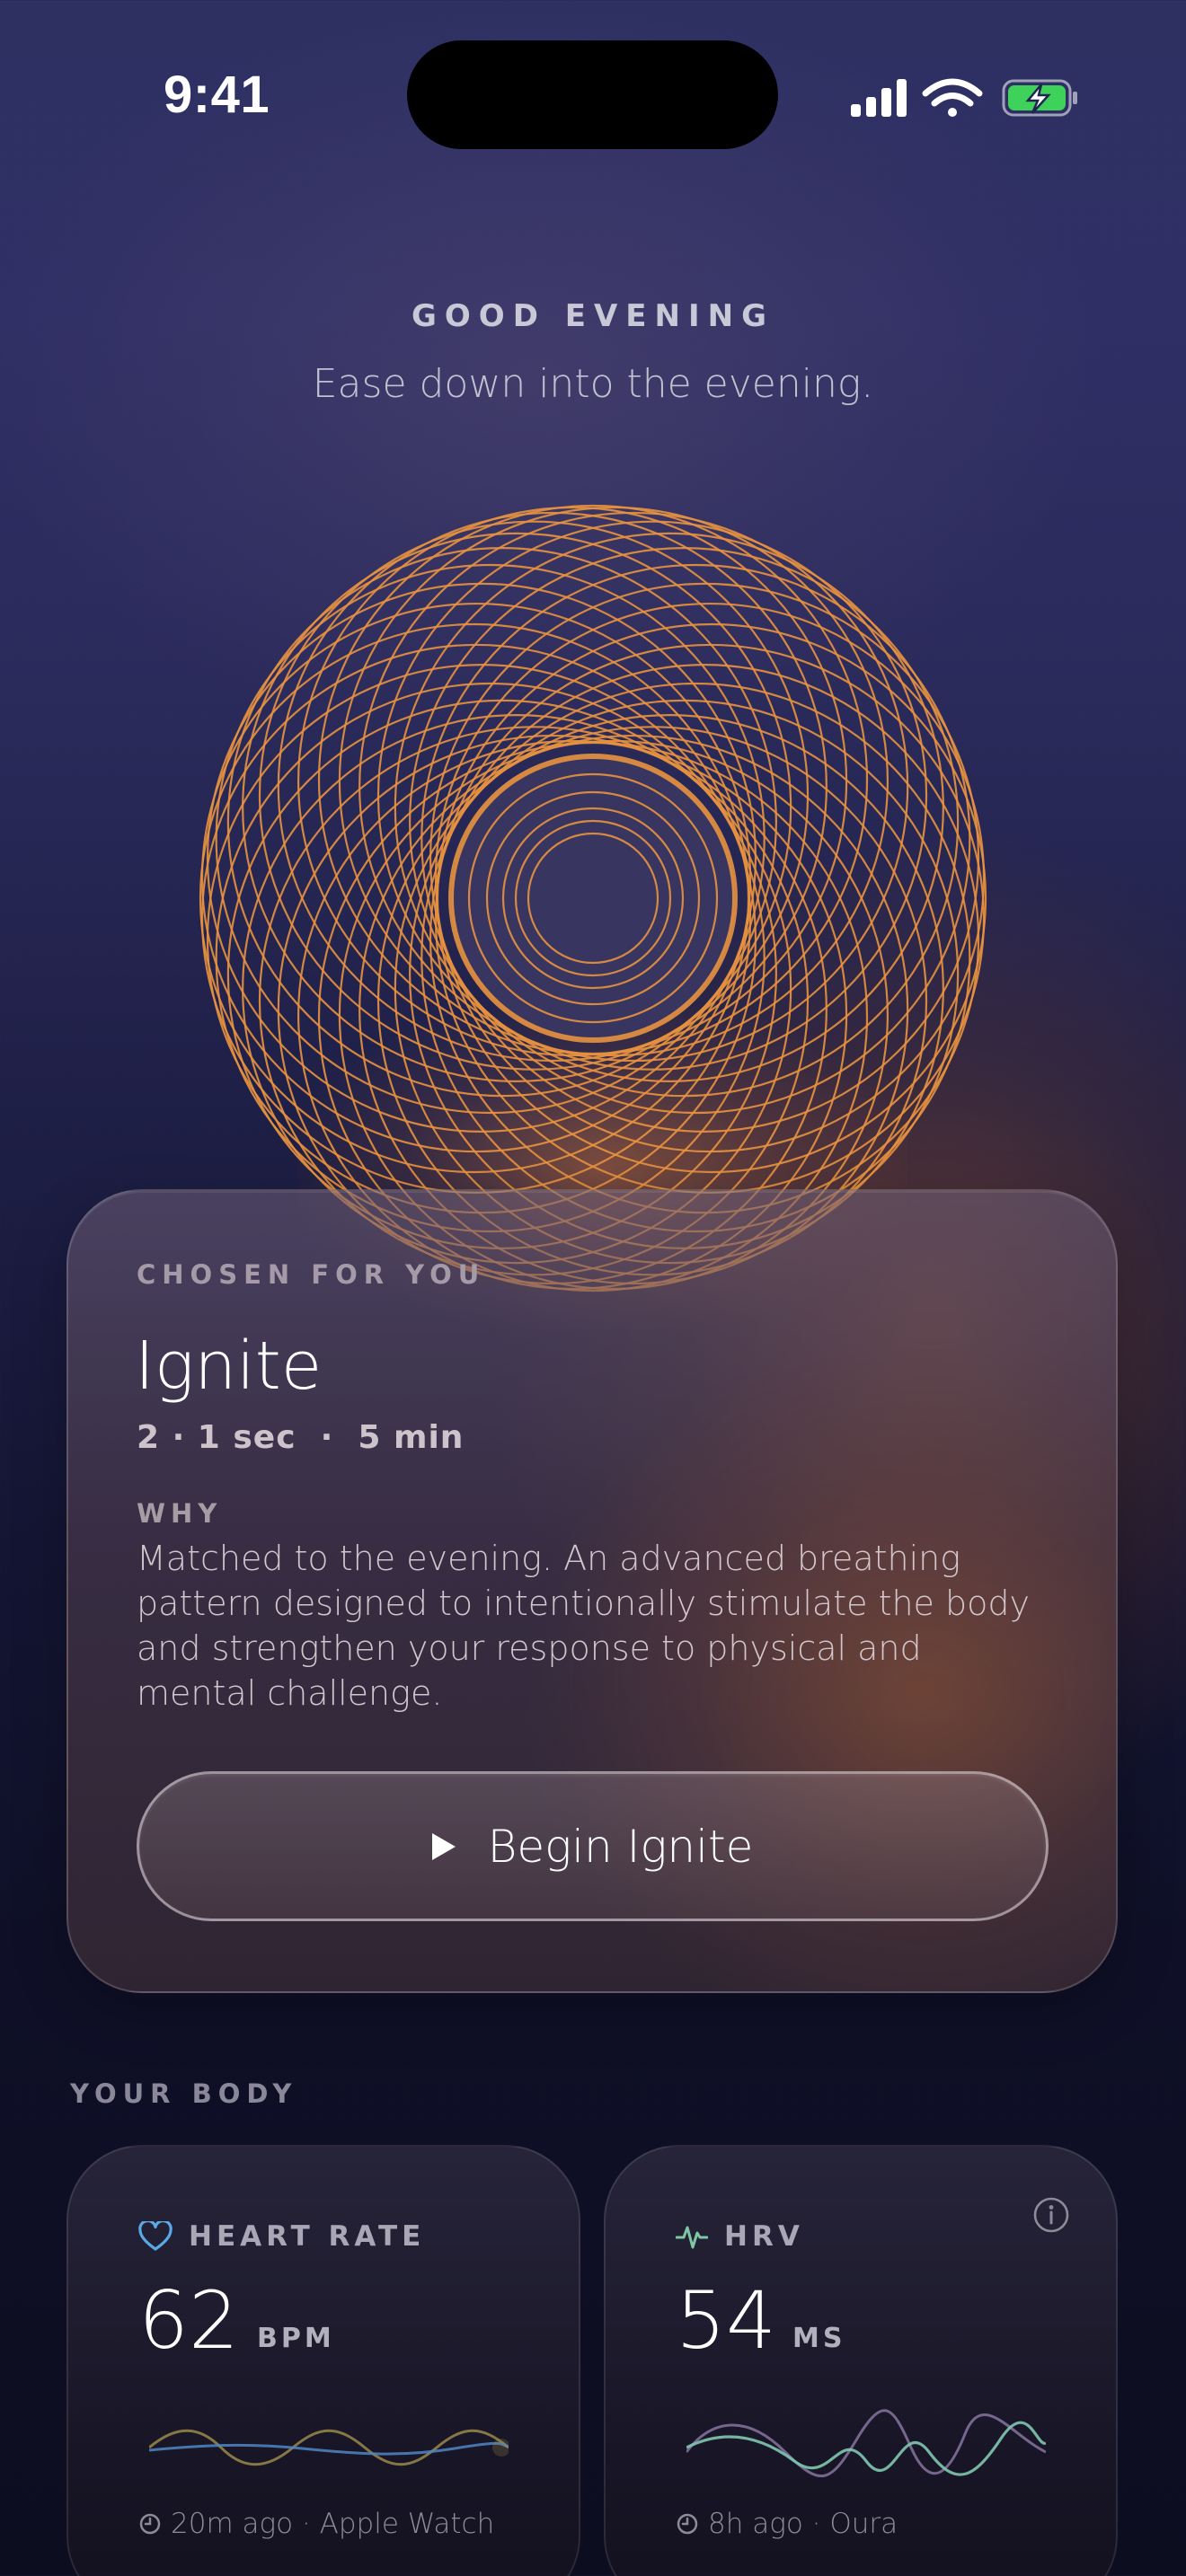 The width and height of the screenshot is (1186, 2576). Describe the element at coordinates (592, 316) in the screenshot. I see `greeting-eyebrow: GOOD EVENING` at that location.